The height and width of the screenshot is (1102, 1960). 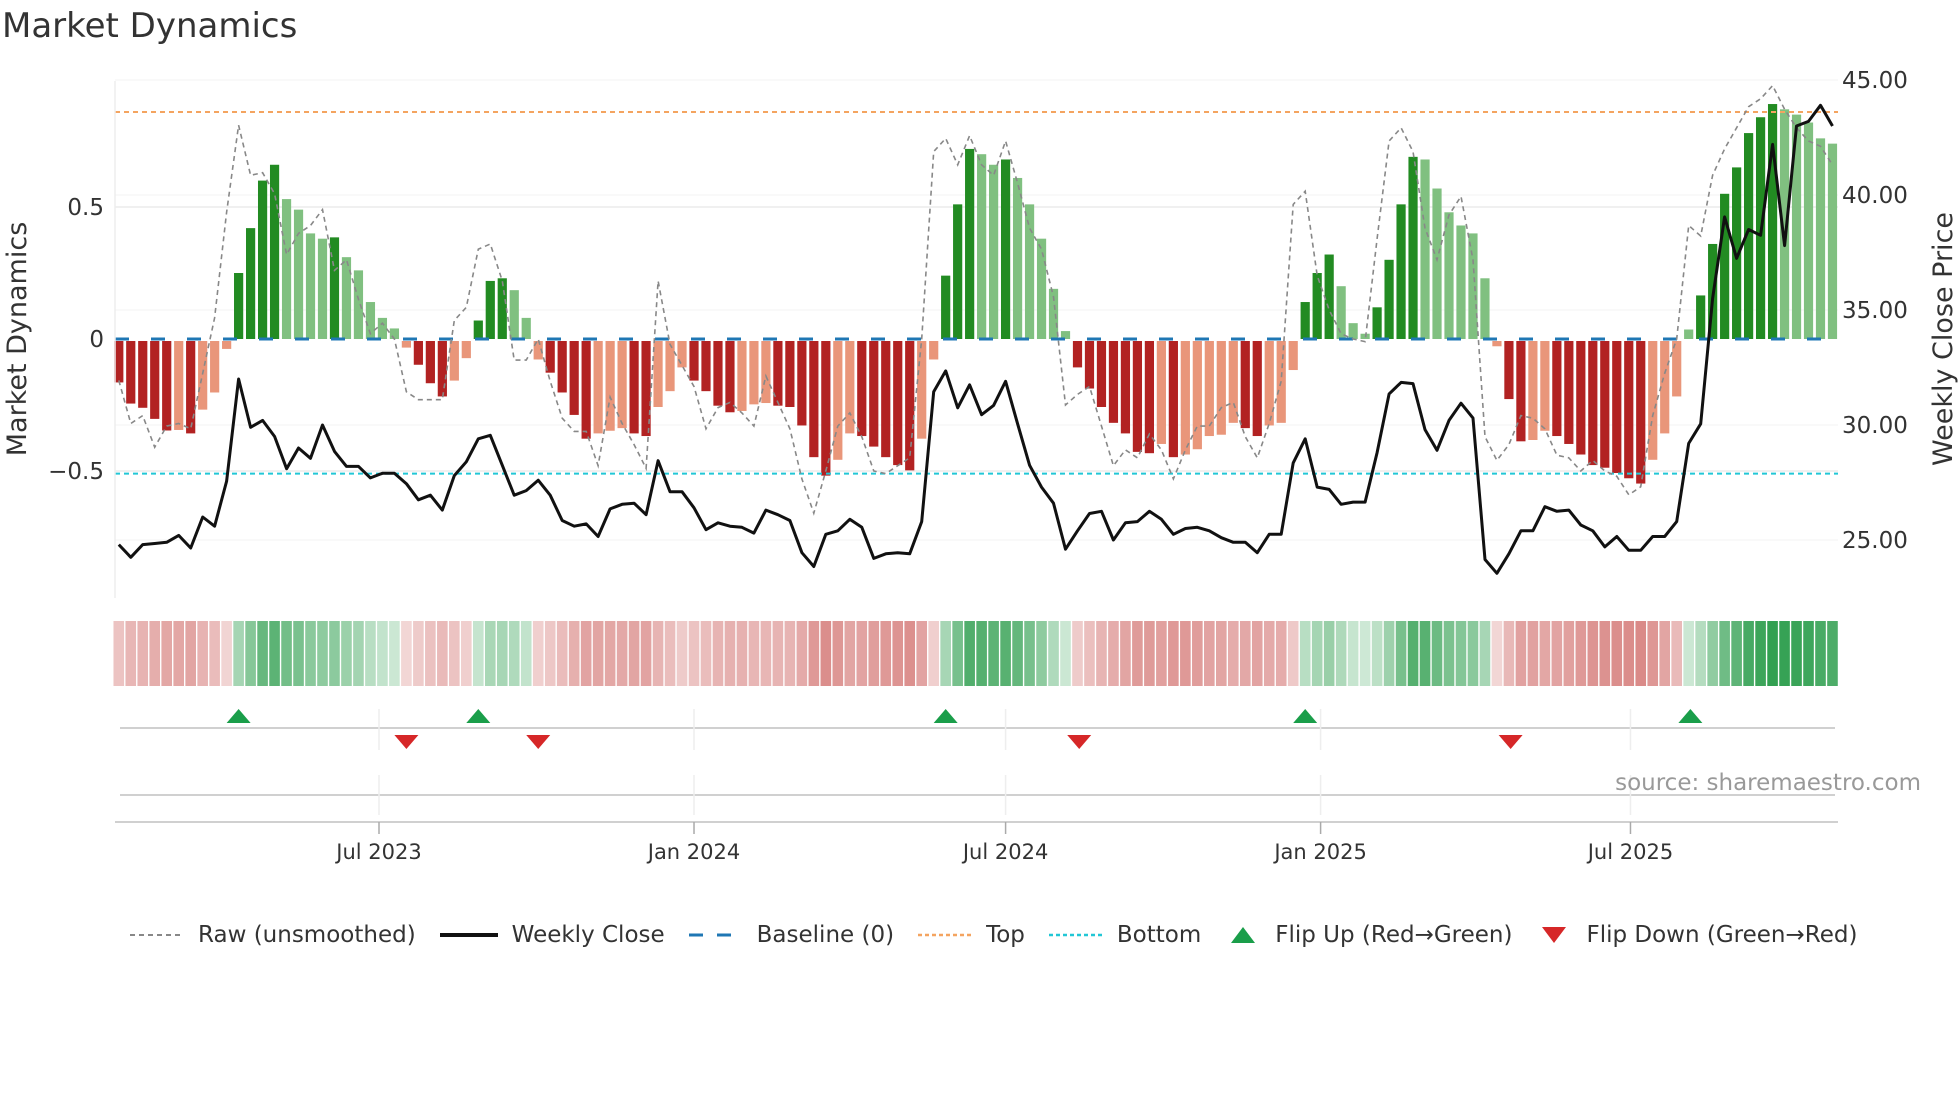 I want to click on source-credit: source: sharemaestro.com, so click(x=1768, y=783).